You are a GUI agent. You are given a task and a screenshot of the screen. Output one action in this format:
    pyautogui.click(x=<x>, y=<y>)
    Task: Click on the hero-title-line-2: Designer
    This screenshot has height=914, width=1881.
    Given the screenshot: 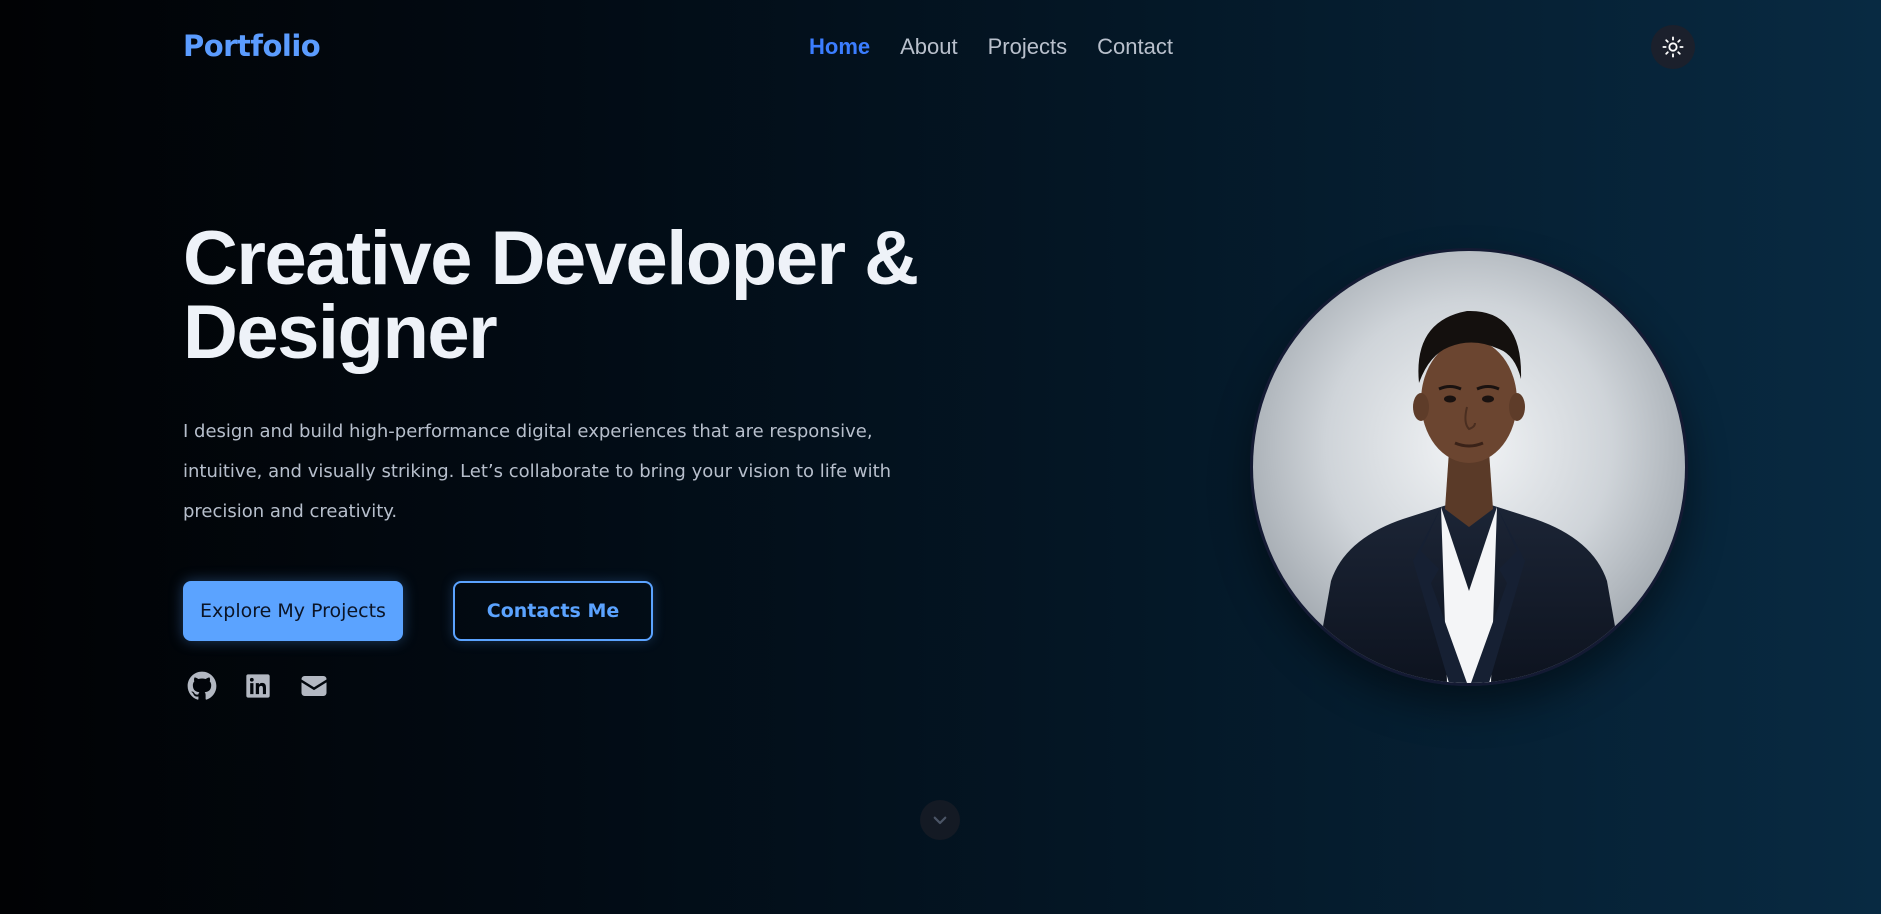 What is the action you would take?
    pyautogui.click(x=340, y=332)
    